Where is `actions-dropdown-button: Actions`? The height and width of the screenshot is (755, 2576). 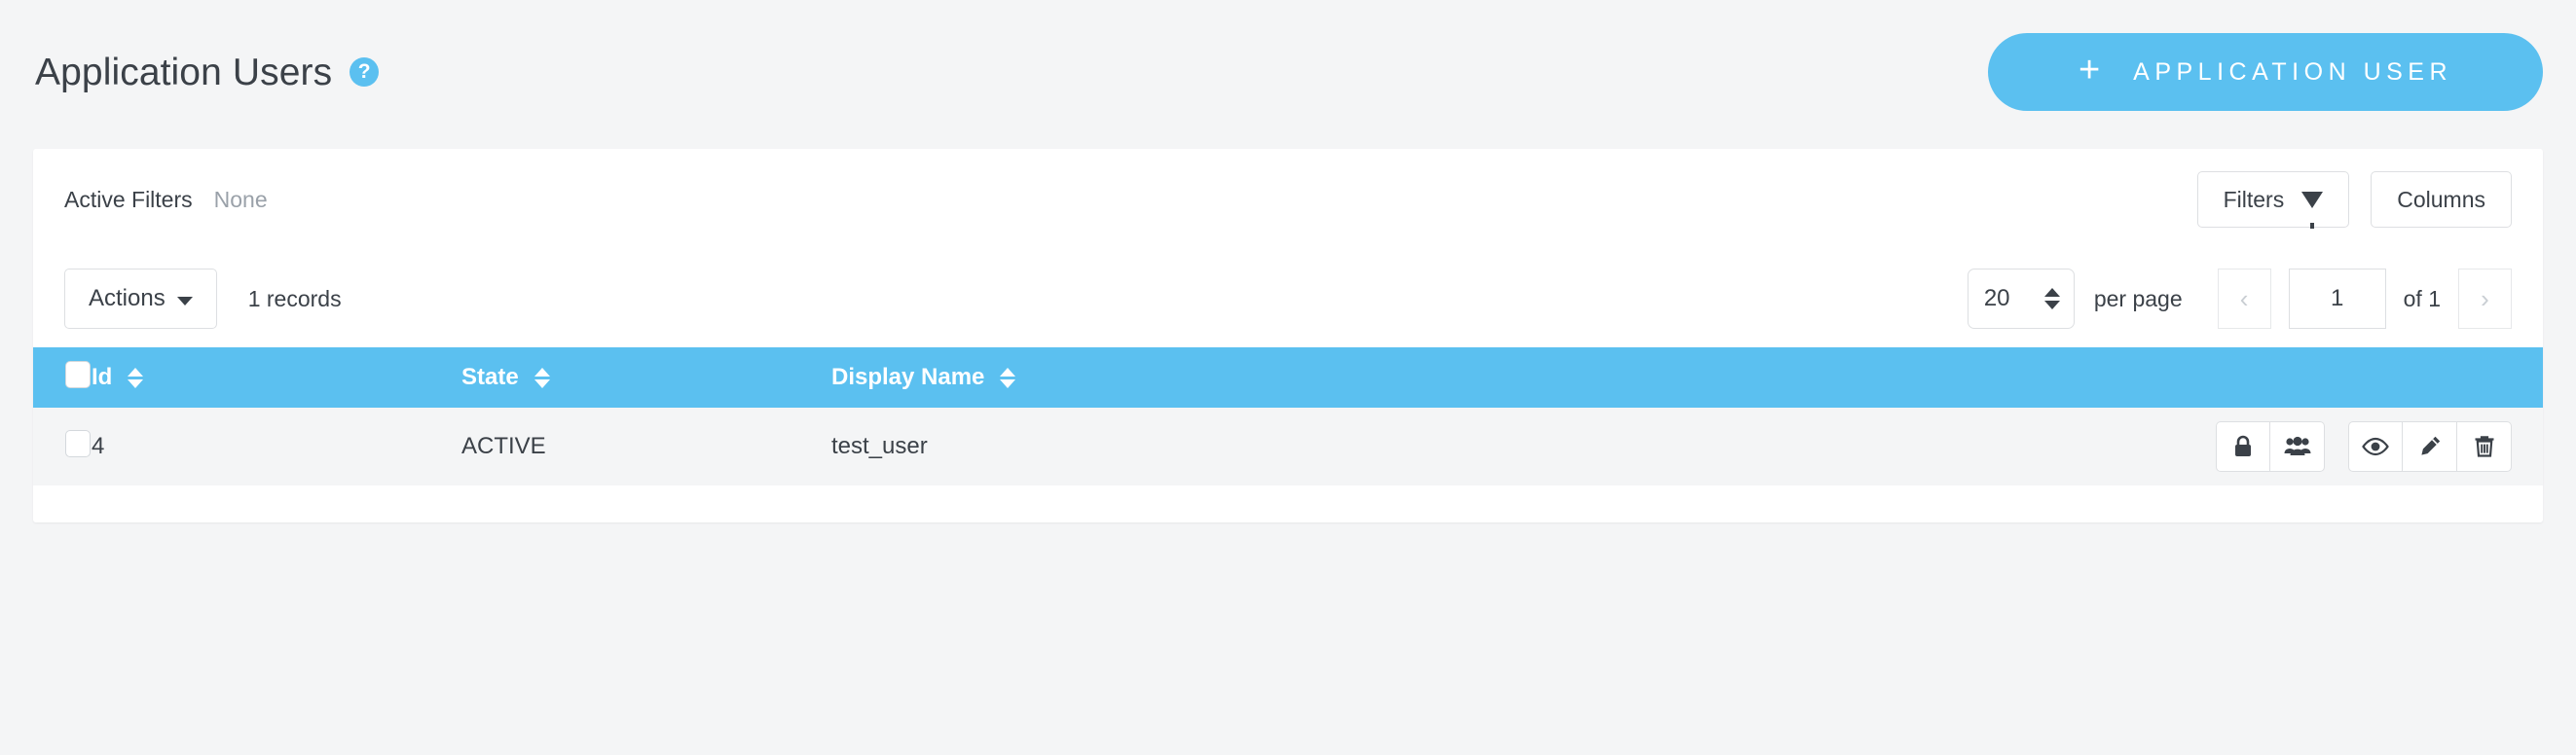
actions-dropdown-button: Actions is located at coordinates (140, 299).